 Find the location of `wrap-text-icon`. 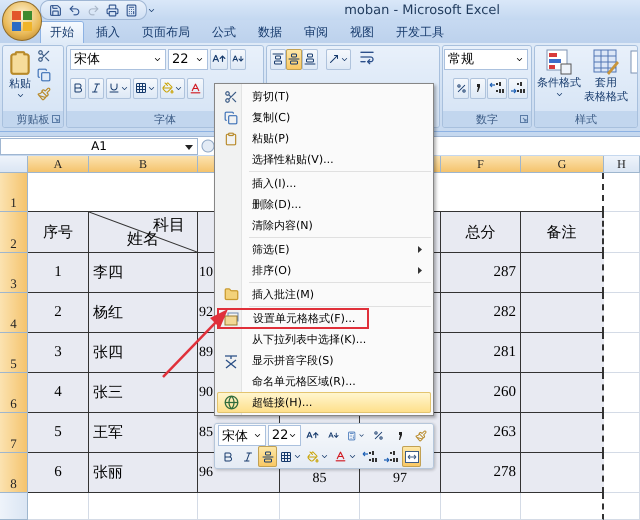

wrap-text-icon is located at coordinates (367, 56).